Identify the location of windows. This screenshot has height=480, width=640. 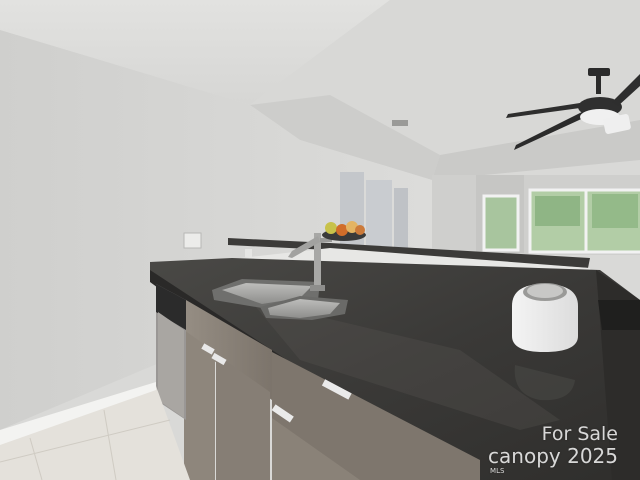
(561, 221).